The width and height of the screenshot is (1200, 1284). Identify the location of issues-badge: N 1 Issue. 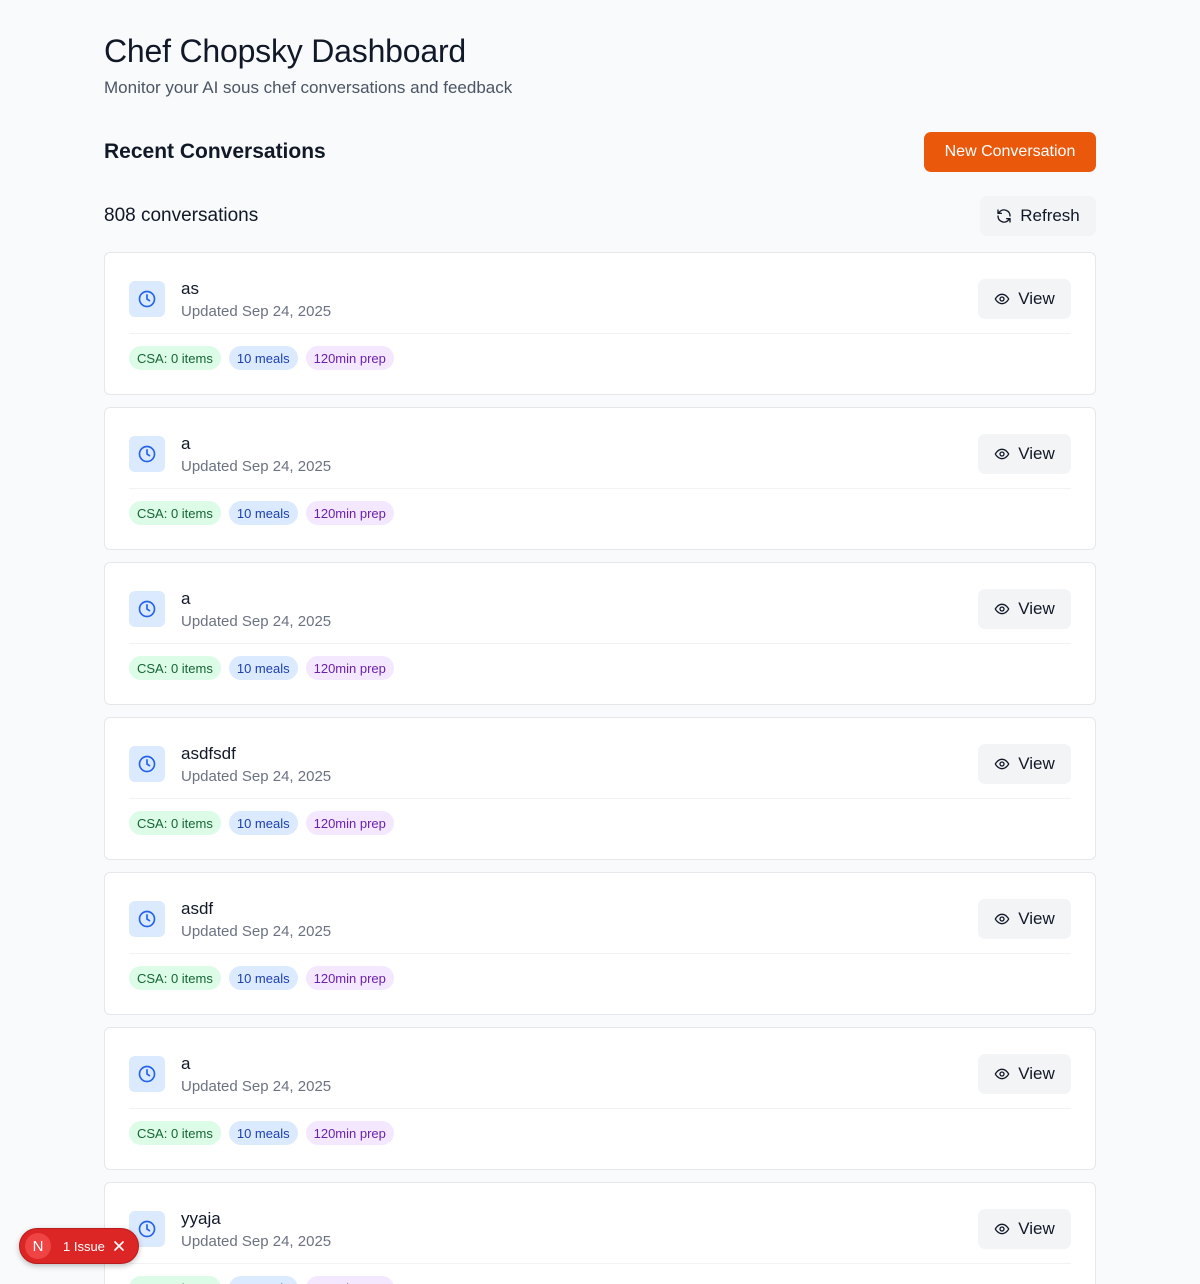
(79, 1246).